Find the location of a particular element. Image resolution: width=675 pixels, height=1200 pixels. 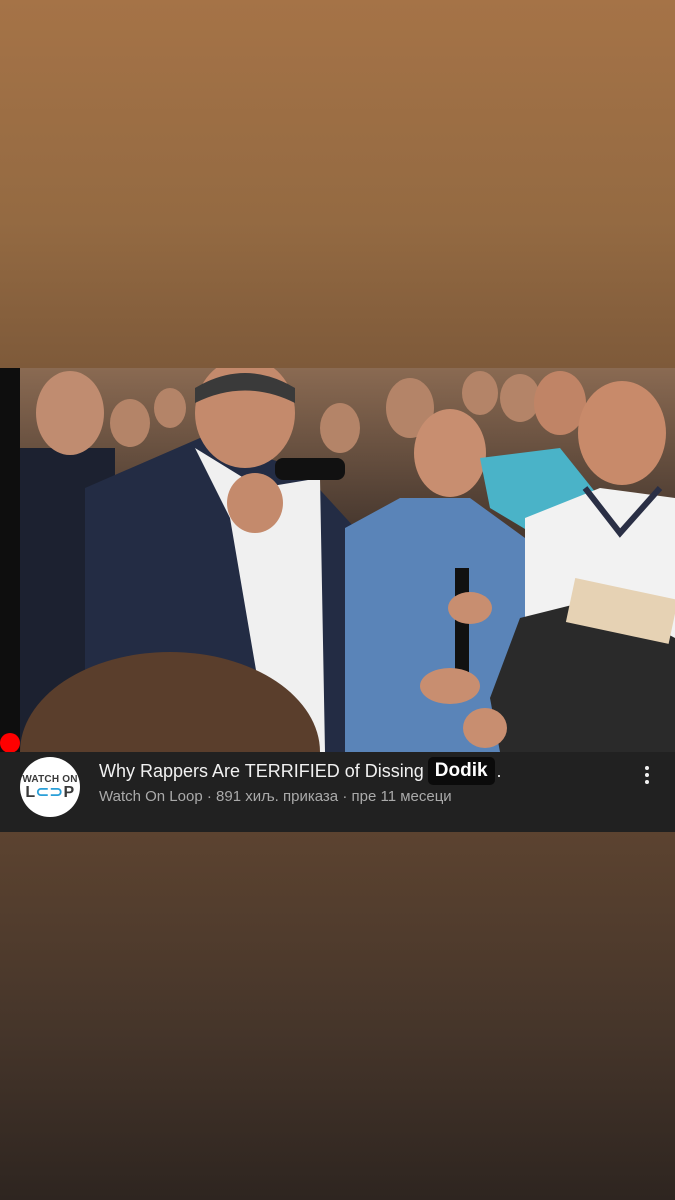

avatar-logo-loop: ⊂⊃ is located at coordinates (49, 792).